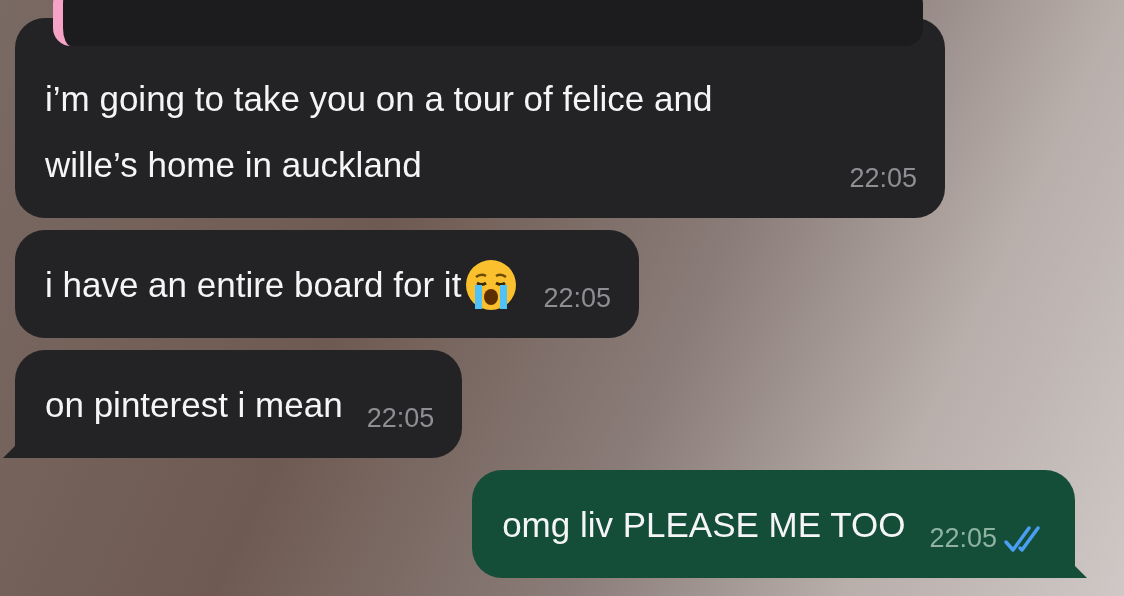  What do you see at coordinates (379, 132) in the screenshot?
I see `message-text: i’m going to take you on a tour of felice and wille’s home in auckland` at bounding box center [379, 132].